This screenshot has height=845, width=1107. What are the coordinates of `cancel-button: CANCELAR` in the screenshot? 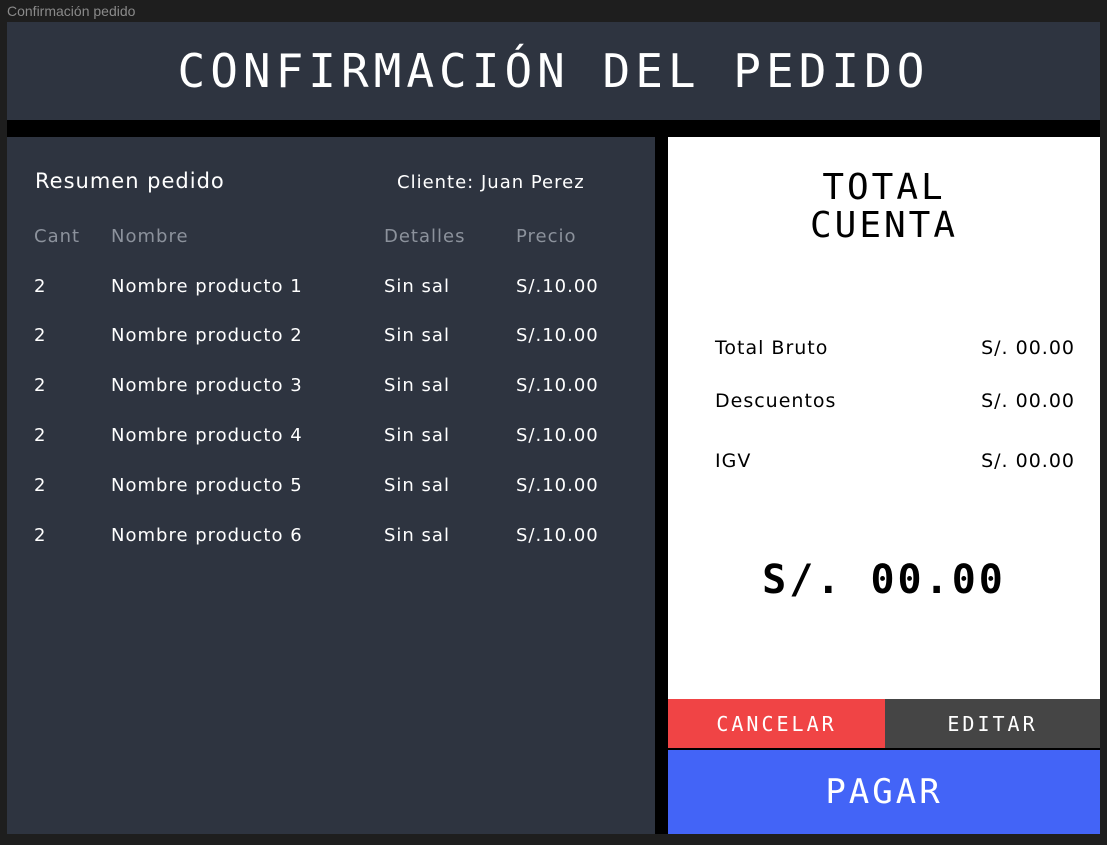 It's located at (776, 723).